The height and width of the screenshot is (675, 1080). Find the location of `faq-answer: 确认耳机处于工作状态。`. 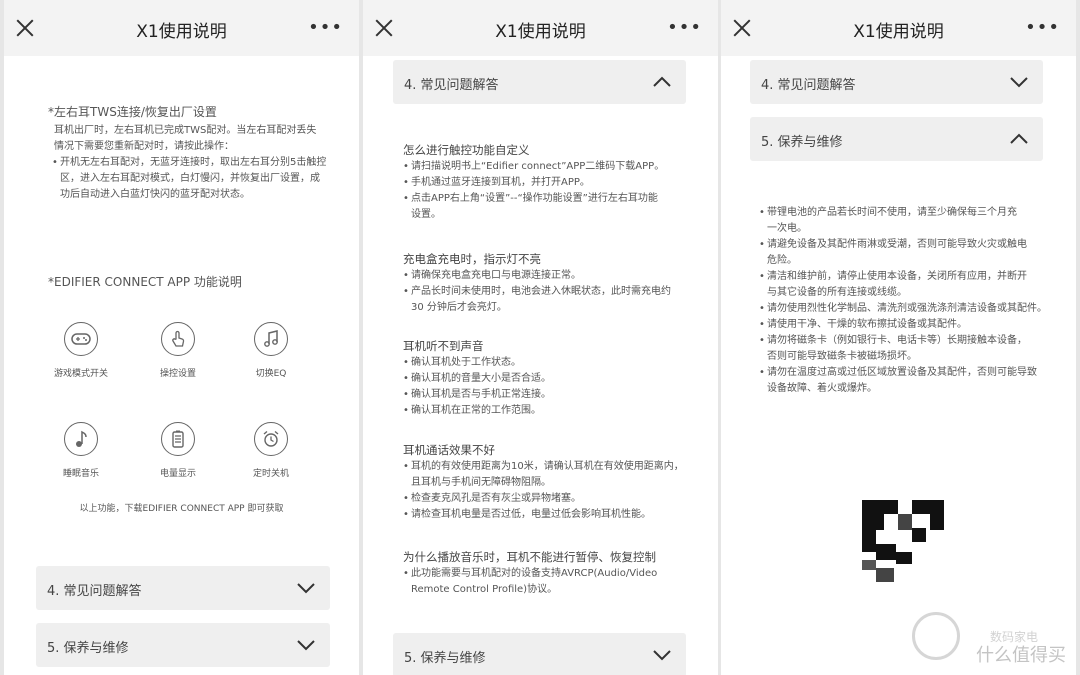

faq-answer: 确认耳机处于工作状态。 is located at coordinates (462, 363).